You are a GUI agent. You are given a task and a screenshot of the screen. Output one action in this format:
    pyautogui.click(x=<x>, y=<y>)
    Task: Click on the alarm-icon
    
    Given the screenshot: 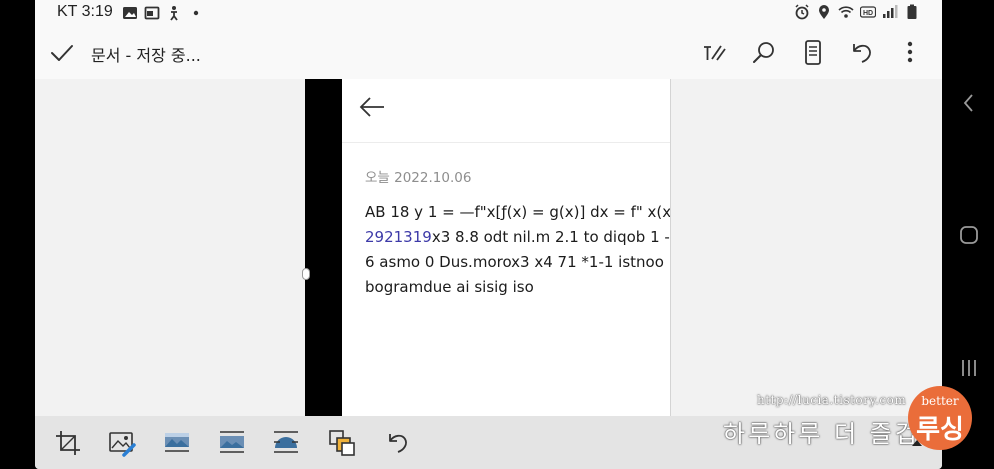 What is the action you would take?
    pyautogui.click(x=802, y=12)
    